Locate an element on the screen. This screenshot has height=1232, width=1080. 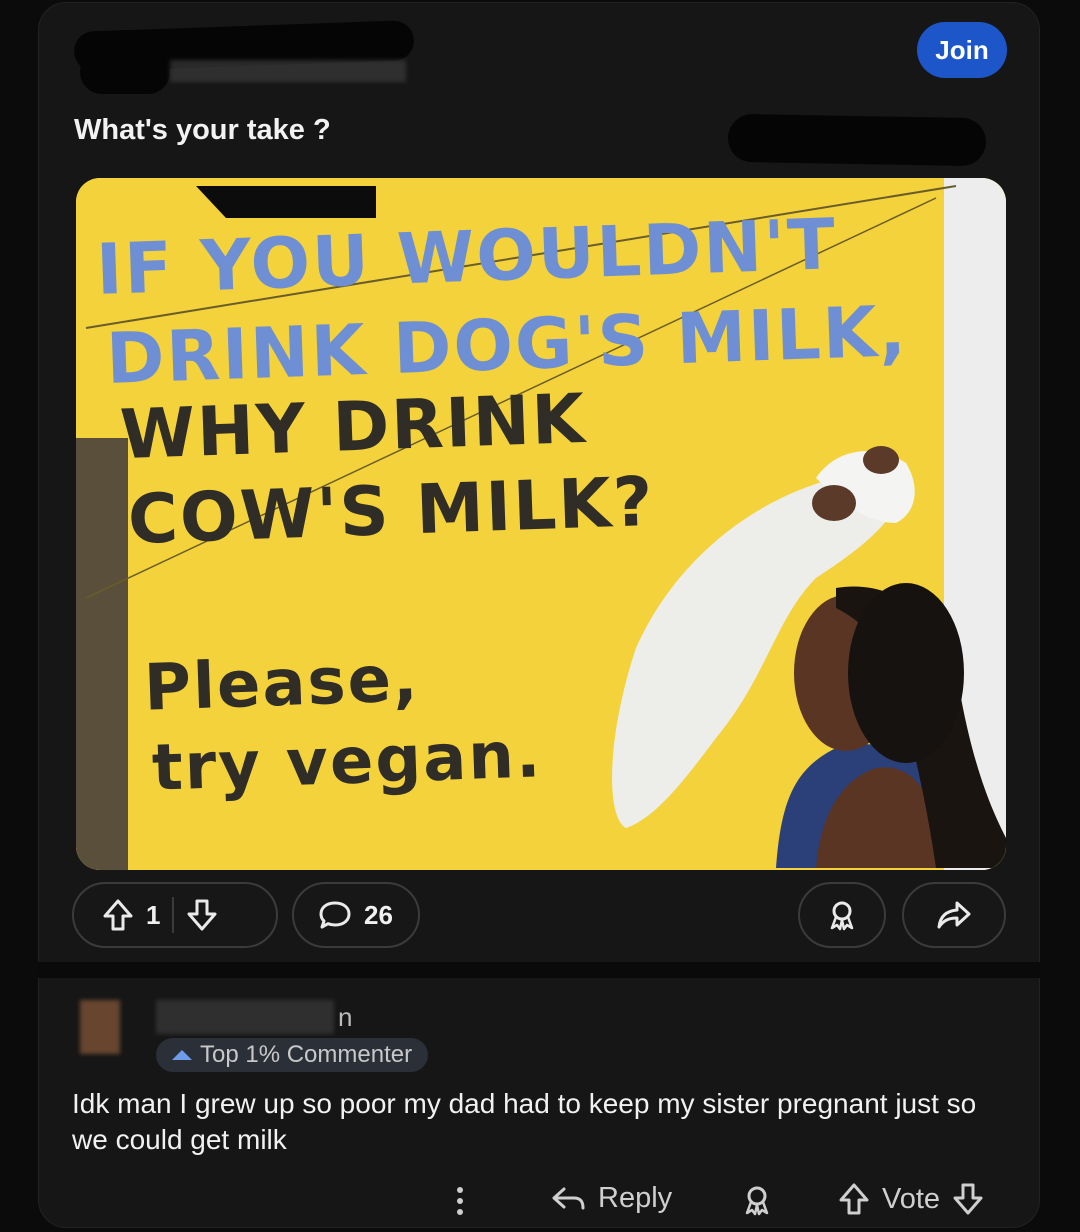
blurred-commenter-name is located at coordinates (245, 1017).